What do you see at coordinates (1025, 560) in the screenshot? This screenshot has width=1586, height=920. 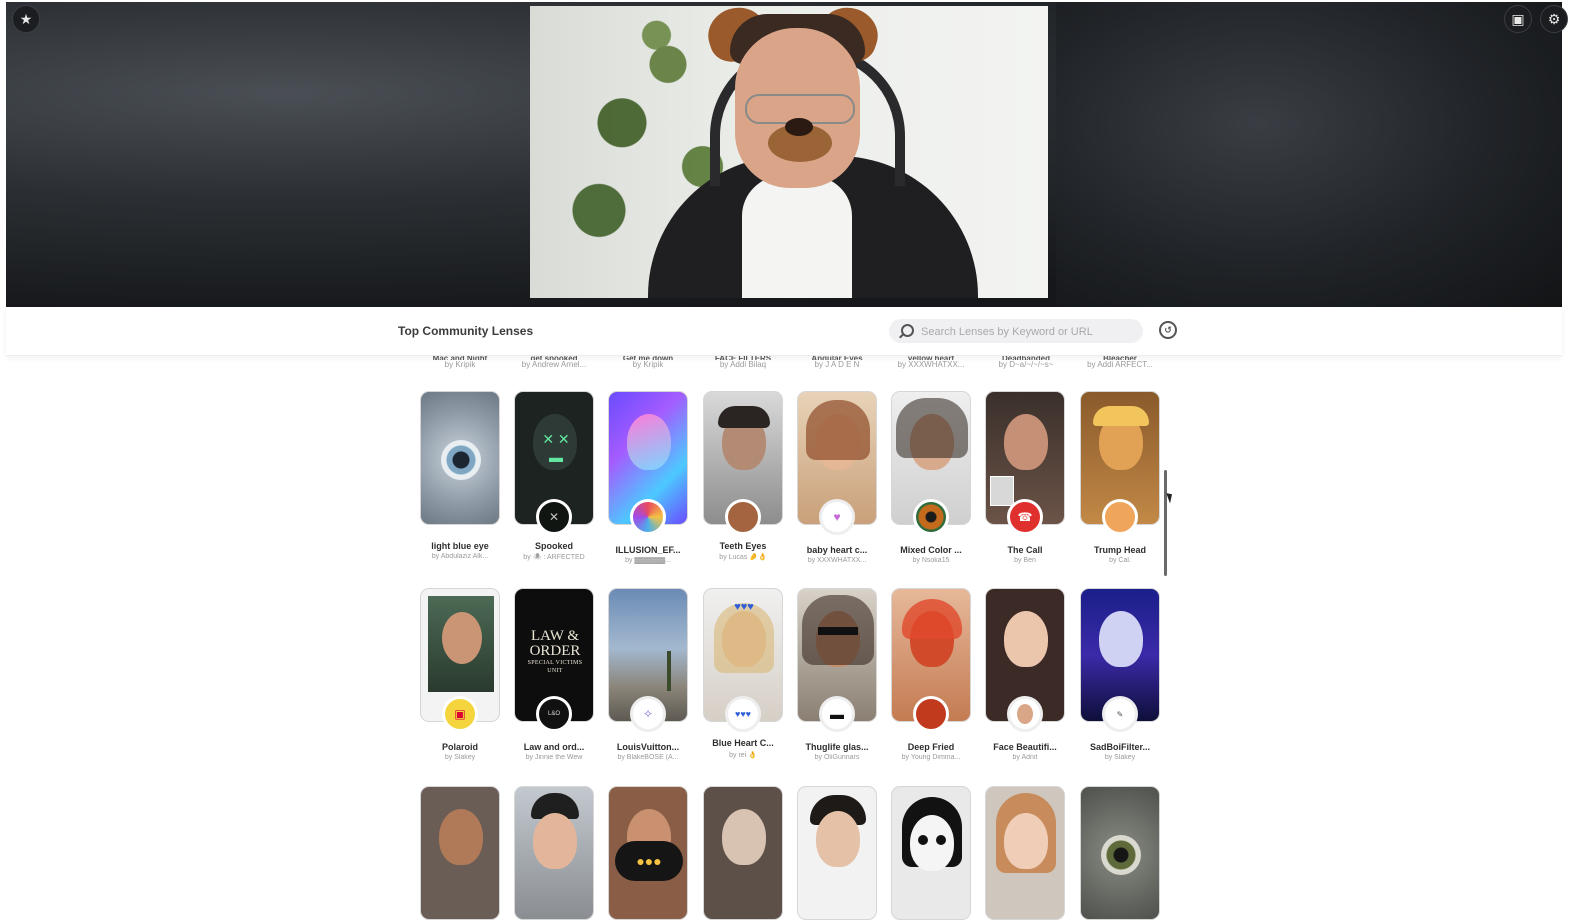 I see `lens-author: by Ben` at bounding box center [1025, 560].